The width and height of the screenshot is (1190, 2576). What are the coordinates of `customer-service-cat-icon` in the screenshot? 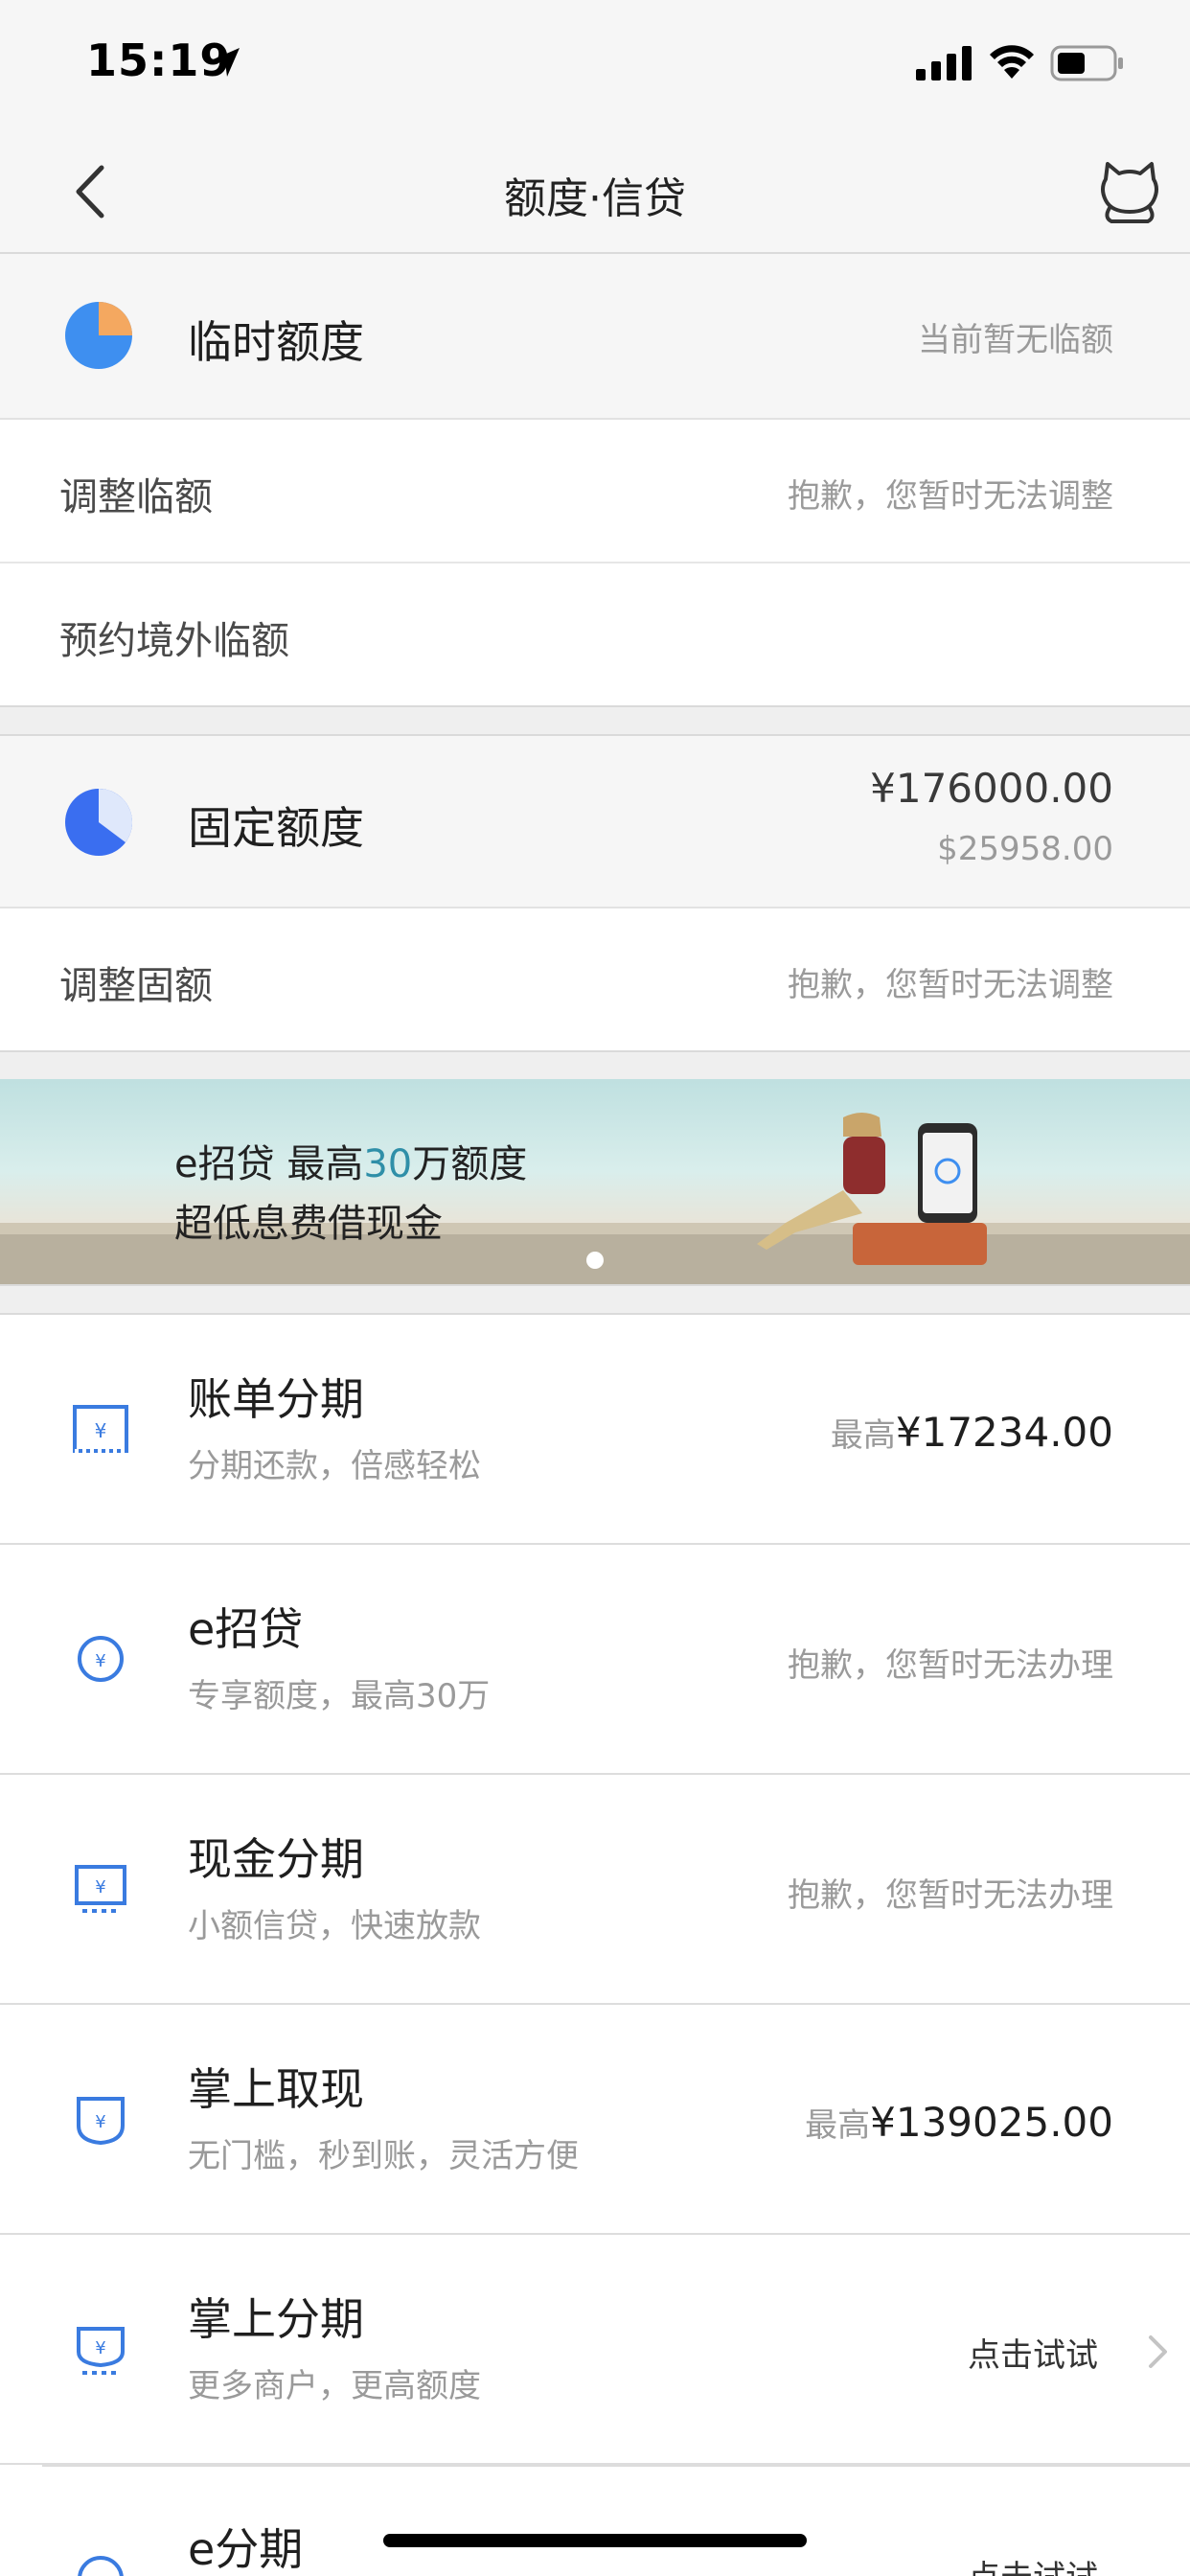 It's located at (1130, 191).